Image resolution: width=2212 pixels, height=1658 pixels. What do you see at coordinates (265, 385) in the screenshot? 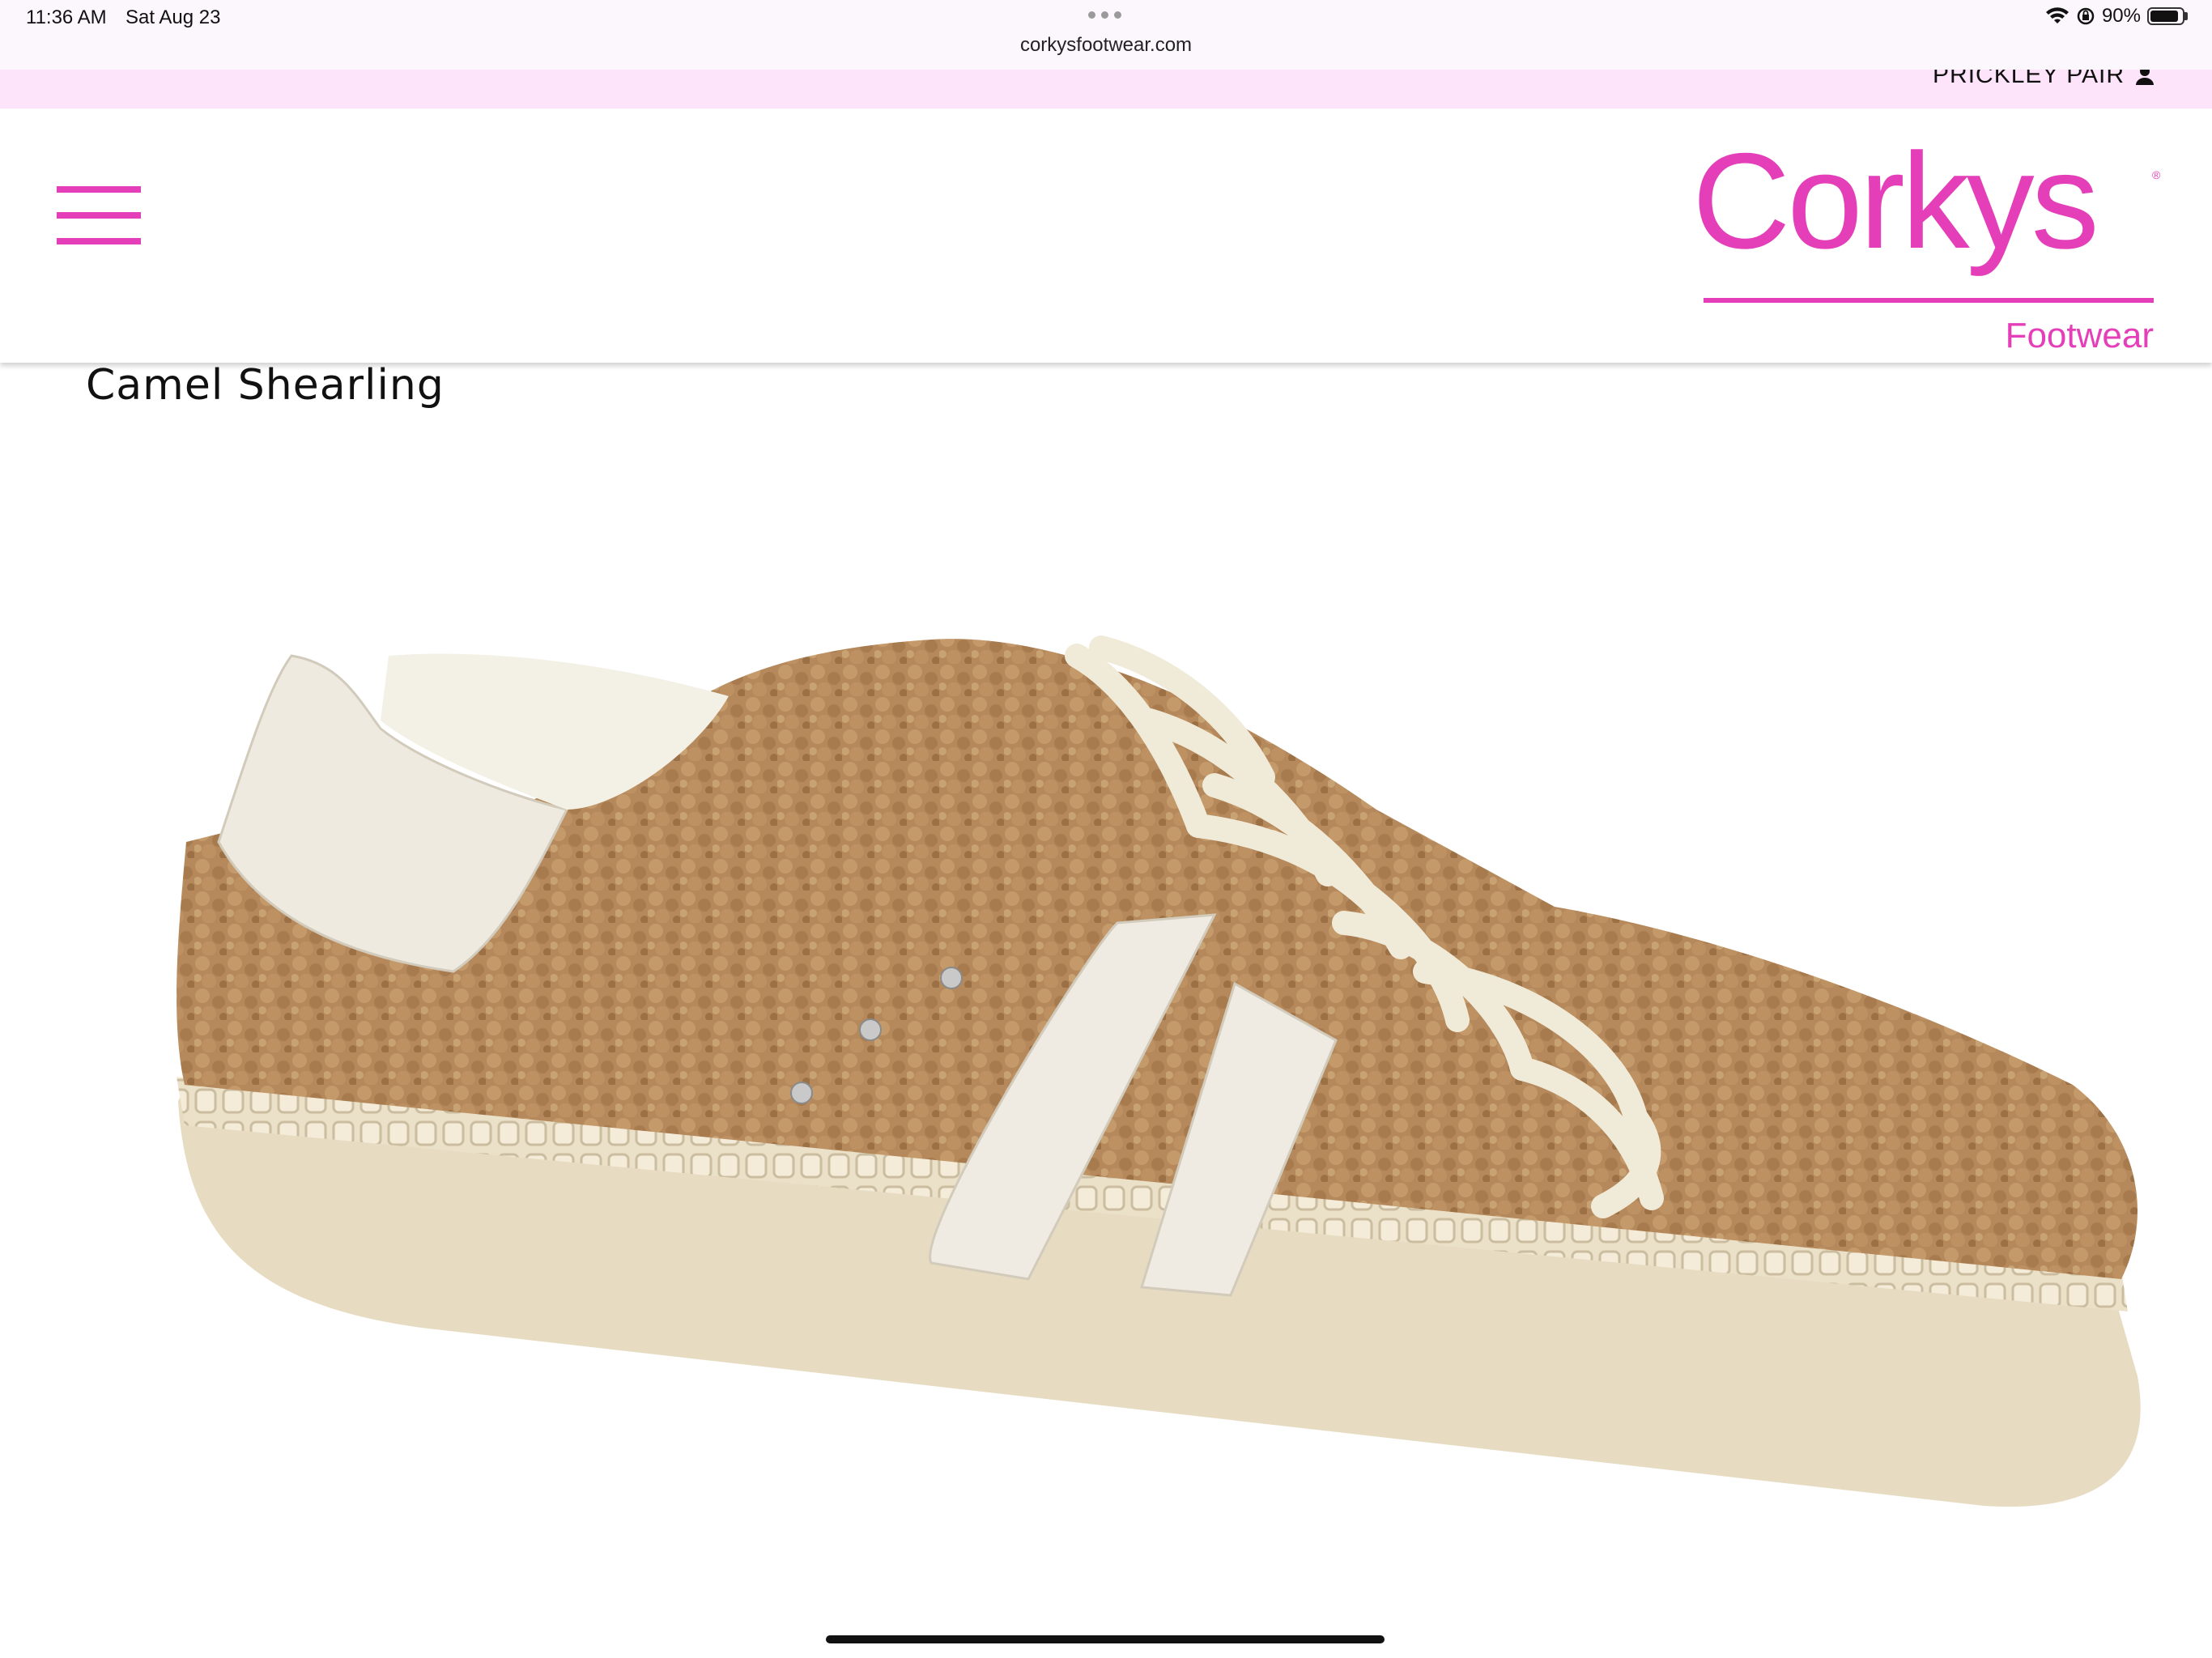
I see `product-title: Camel Shearling` at bounding box center [265, 385].